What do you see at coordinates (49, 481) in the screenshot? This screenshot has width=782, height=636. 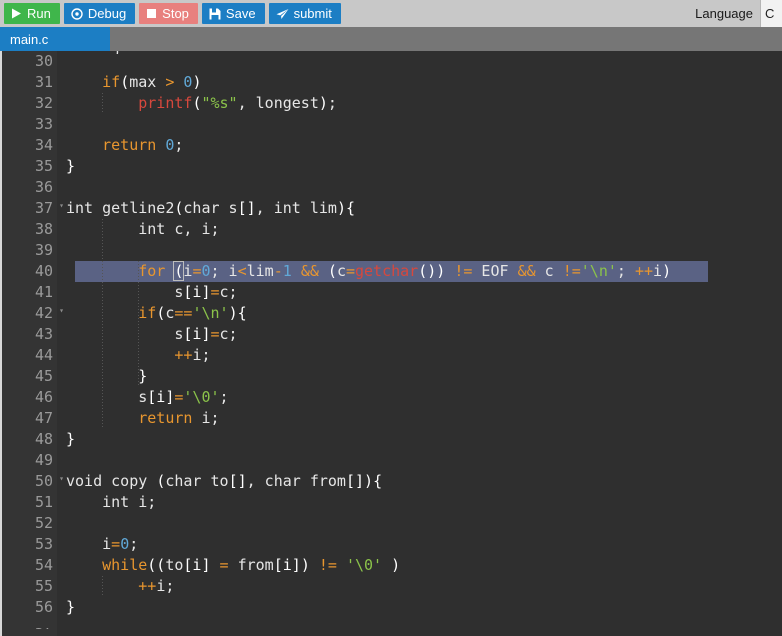 I see `line-number: 50 ▾` at bounding box center [49, 481].